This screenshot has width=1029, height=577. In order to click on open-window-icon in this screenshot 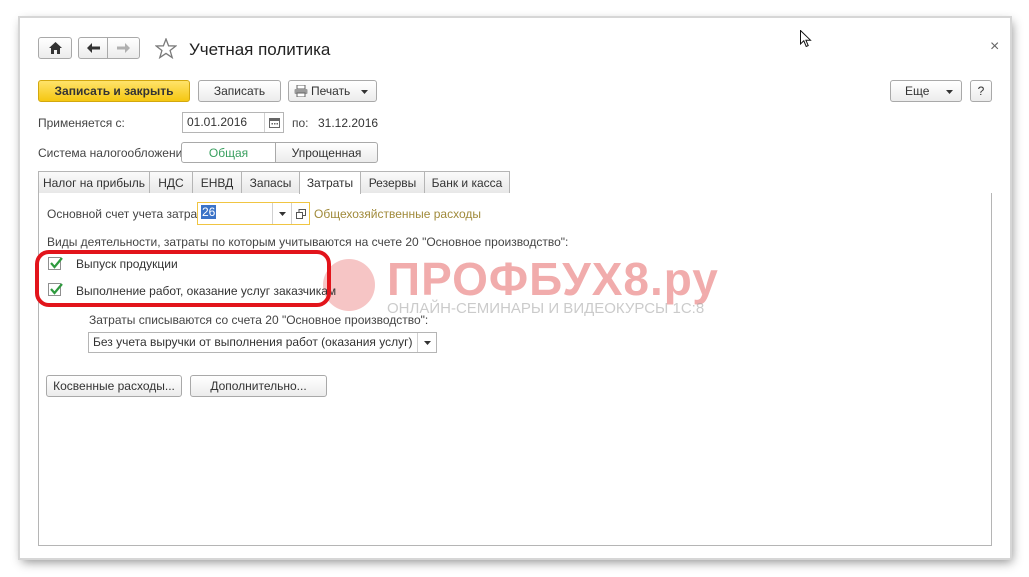, I will do `click(301, 213)`.